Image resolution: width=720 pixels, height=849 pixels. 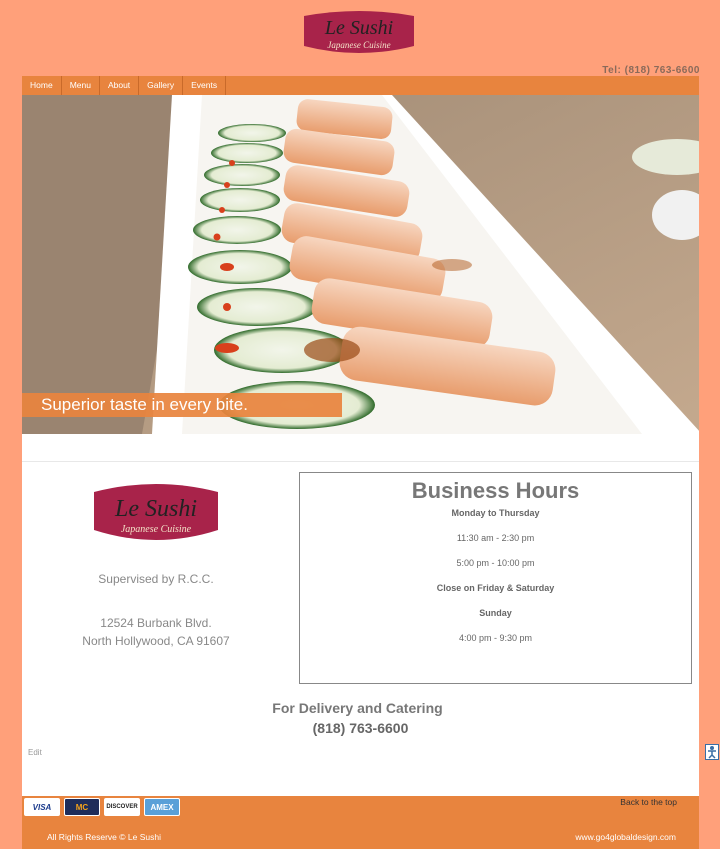 I want to click on nav-events: Events, so click(x=205, y=85).